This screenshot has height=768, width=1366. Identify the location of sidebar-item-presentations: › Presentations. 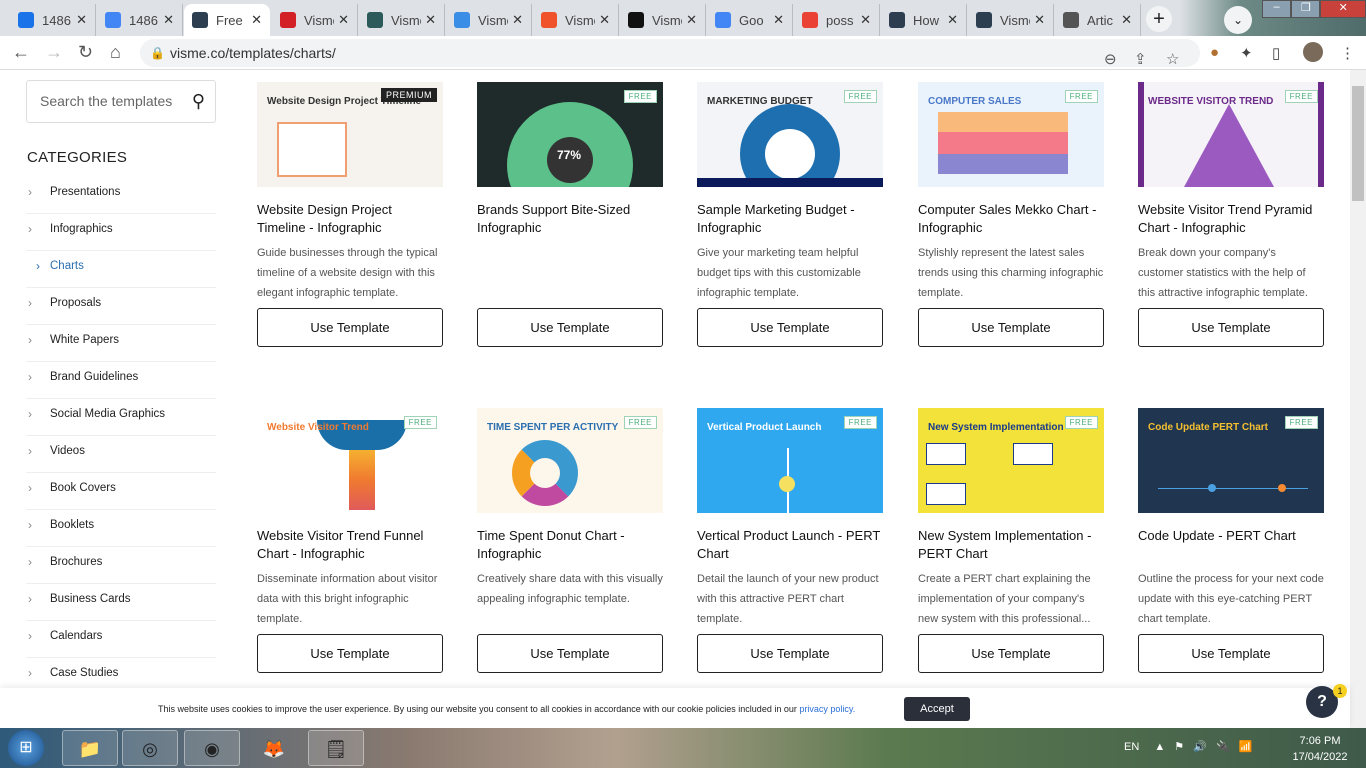
(121, 195).